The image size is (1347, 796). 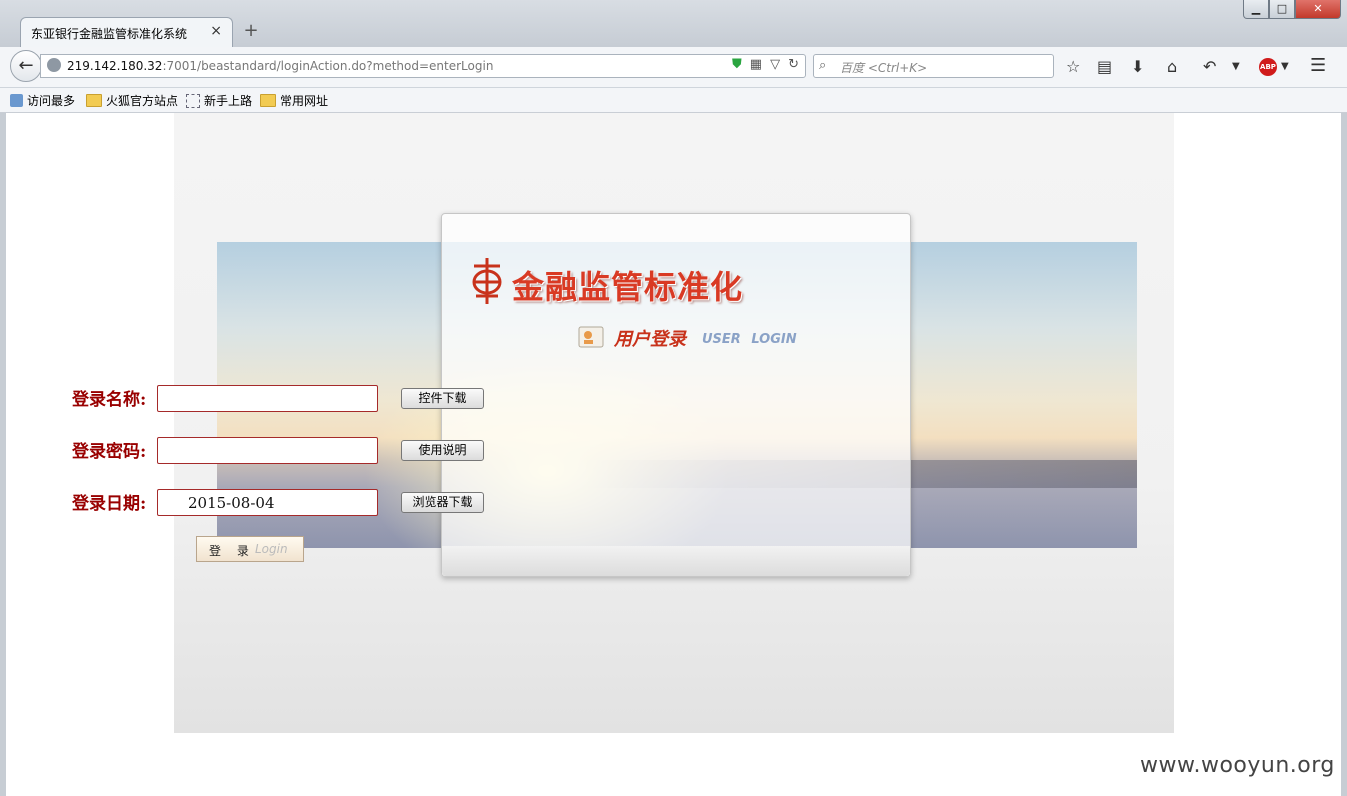 I want to click on bookmark-firefox-sites: 火狐官方站点, so click(x=132, y=100).